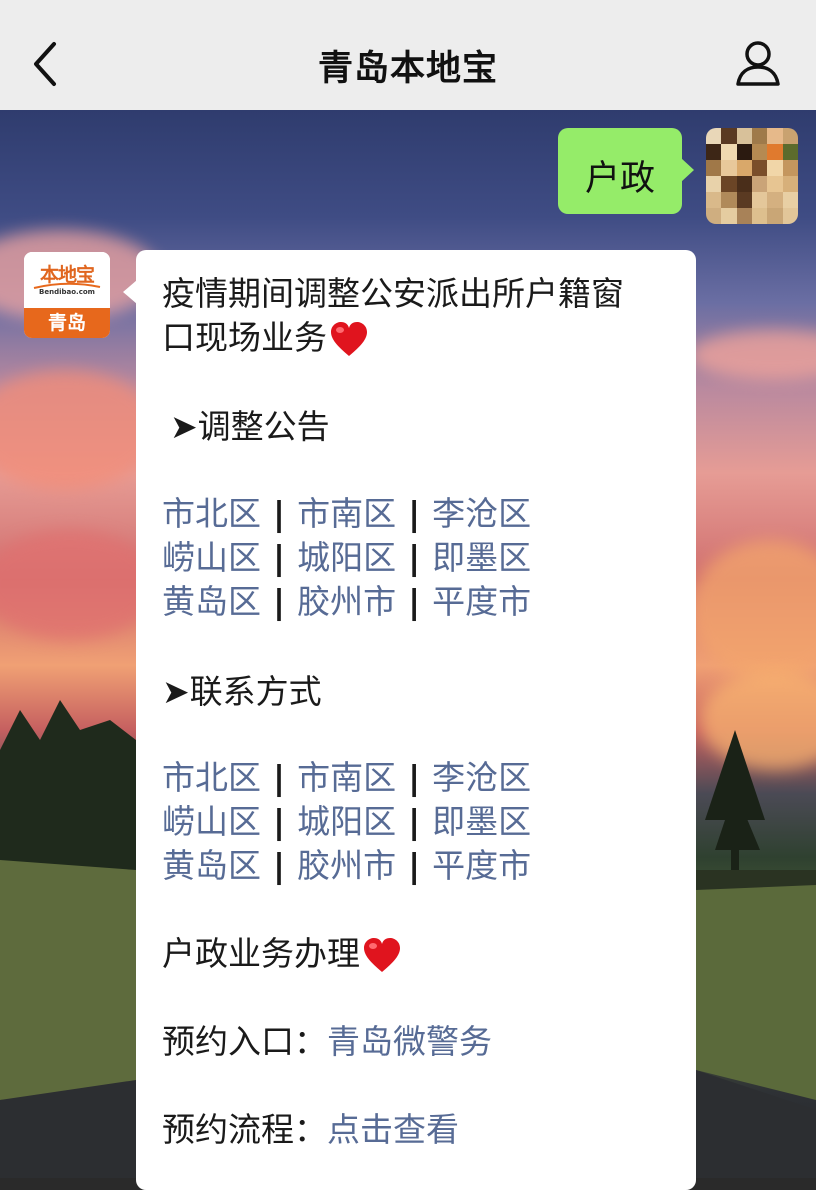  What do you see at coordinates (67, 323) in the screenshot?
I see `brand-city: 青岛` at bounding box center [67, 323].